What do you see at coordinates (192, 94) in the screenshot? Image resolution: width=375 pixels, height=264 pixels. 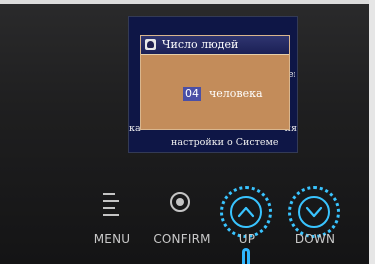 I see `people-count-value: 04` at bounding box center [192, 94].